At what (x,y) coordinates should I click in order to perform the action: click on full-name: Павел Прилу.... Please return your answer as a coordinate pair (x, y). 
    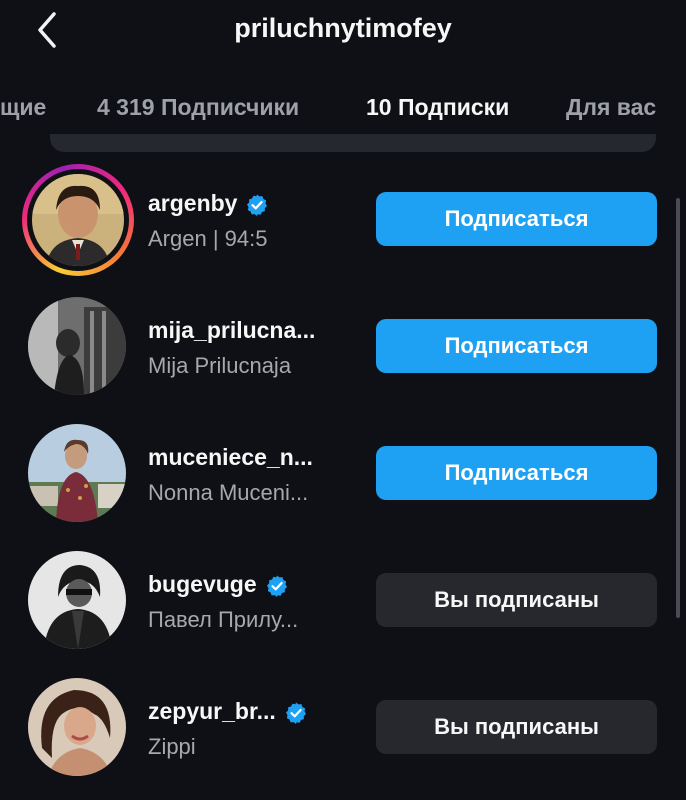
    Looking at the image, I should click on (223, 619).